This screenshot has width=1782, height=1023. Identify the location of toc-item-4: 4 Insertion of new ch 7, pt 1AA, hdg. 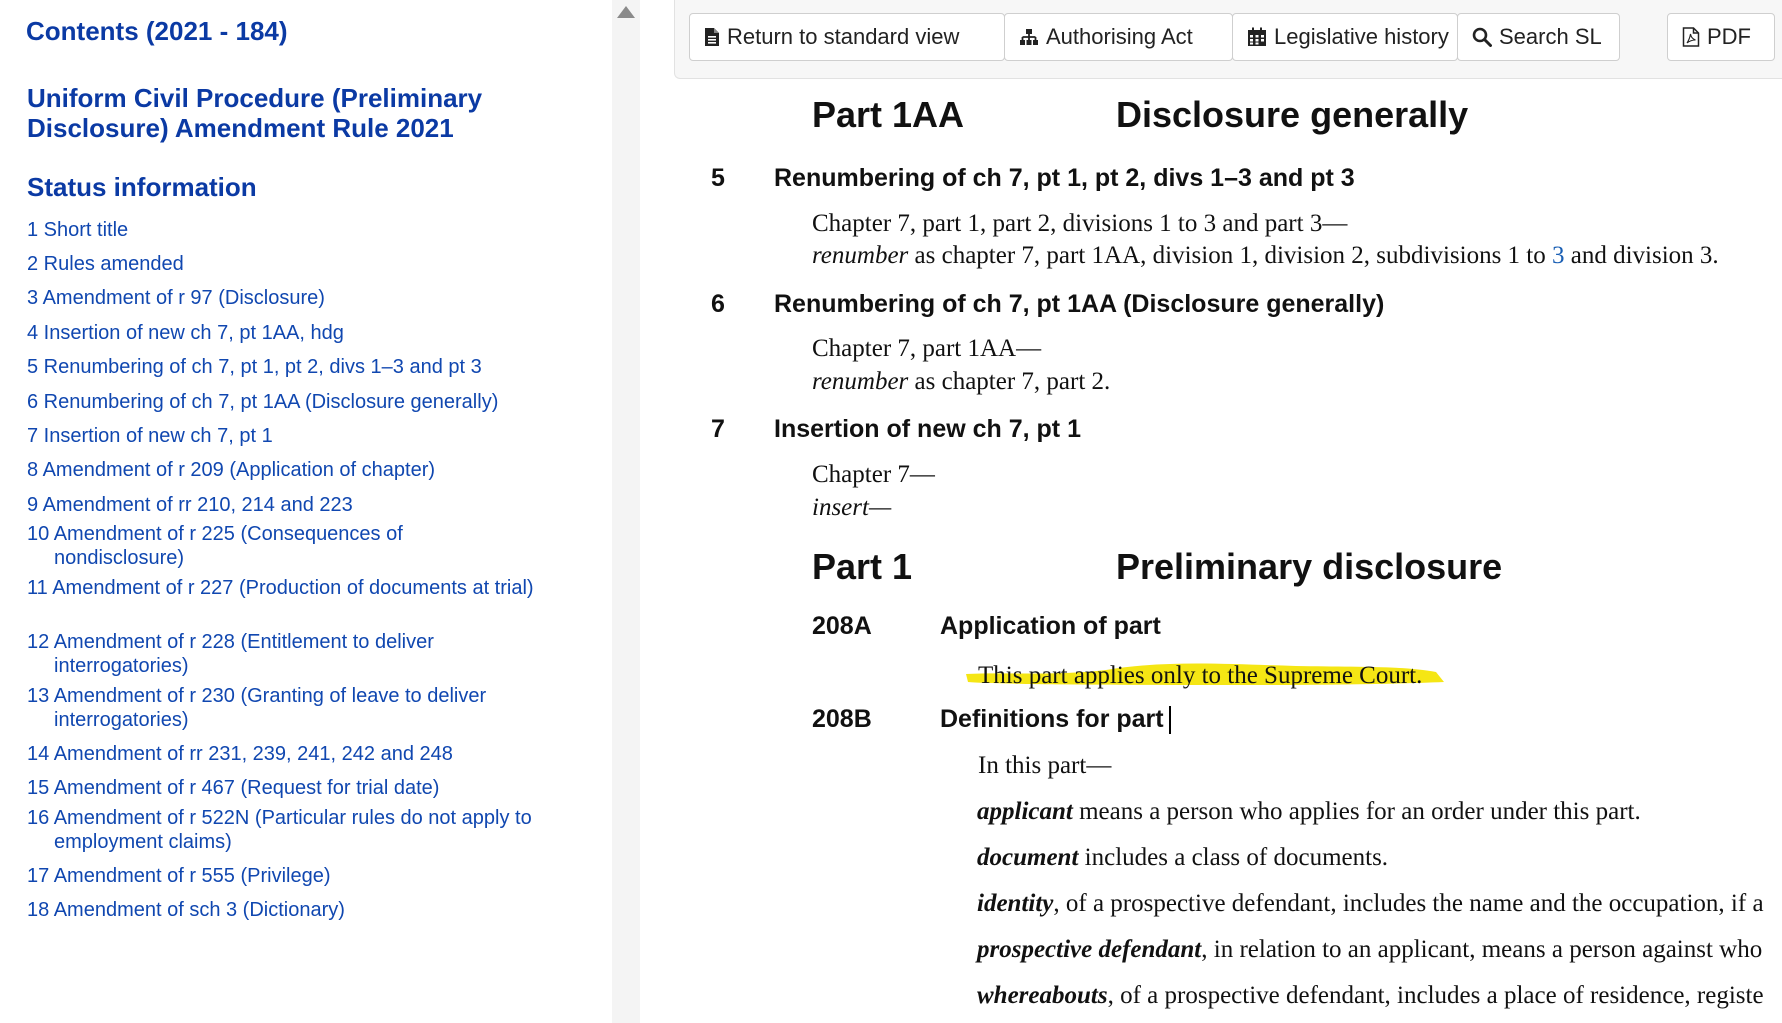
(287, 333).